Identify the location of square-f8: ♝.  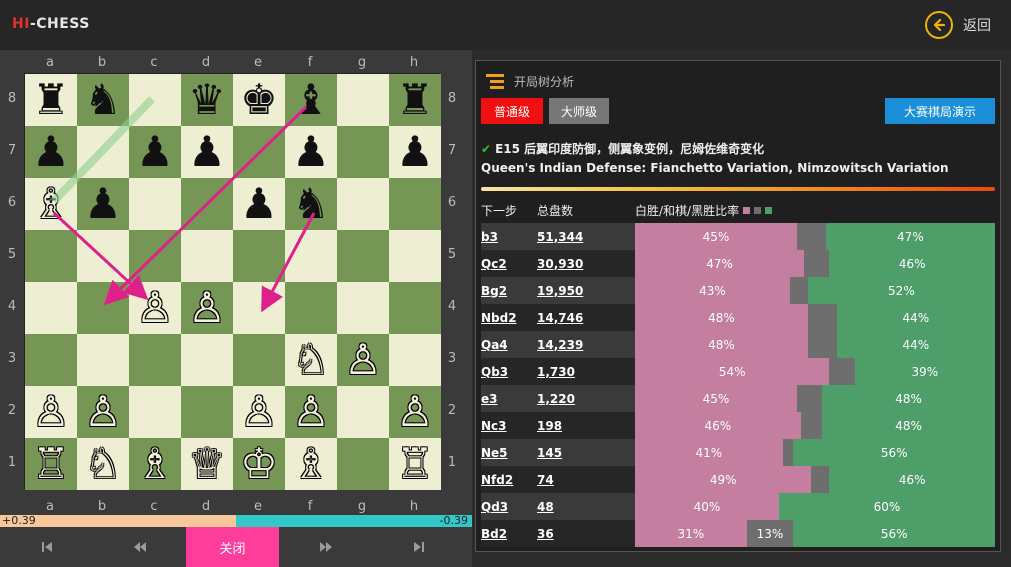
(311, 100).